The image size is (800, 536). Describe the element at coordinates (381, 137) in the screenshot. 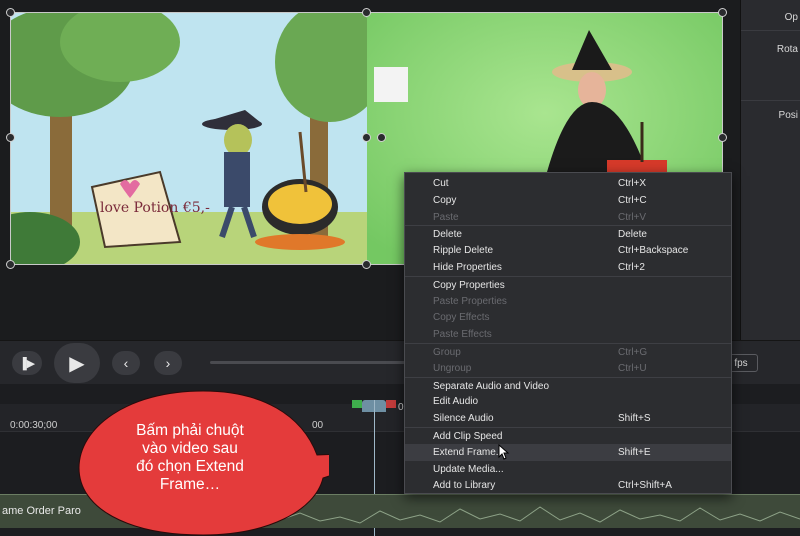

I see `resize-handle-center-b` at that location.